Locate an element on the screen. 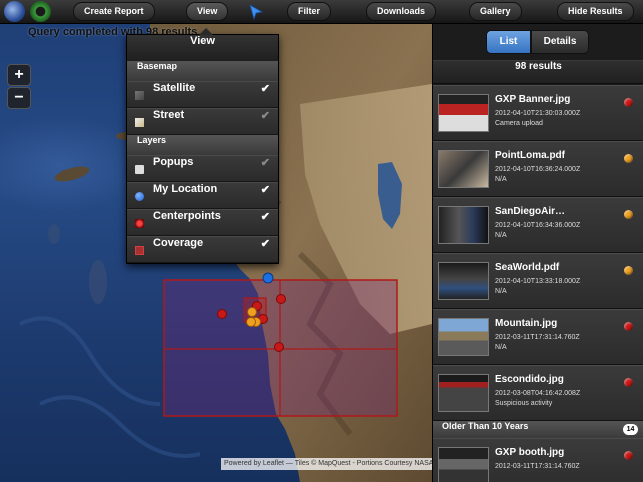 The image size is (643, 482). popover-pointer is located at coordinates (206, 31).